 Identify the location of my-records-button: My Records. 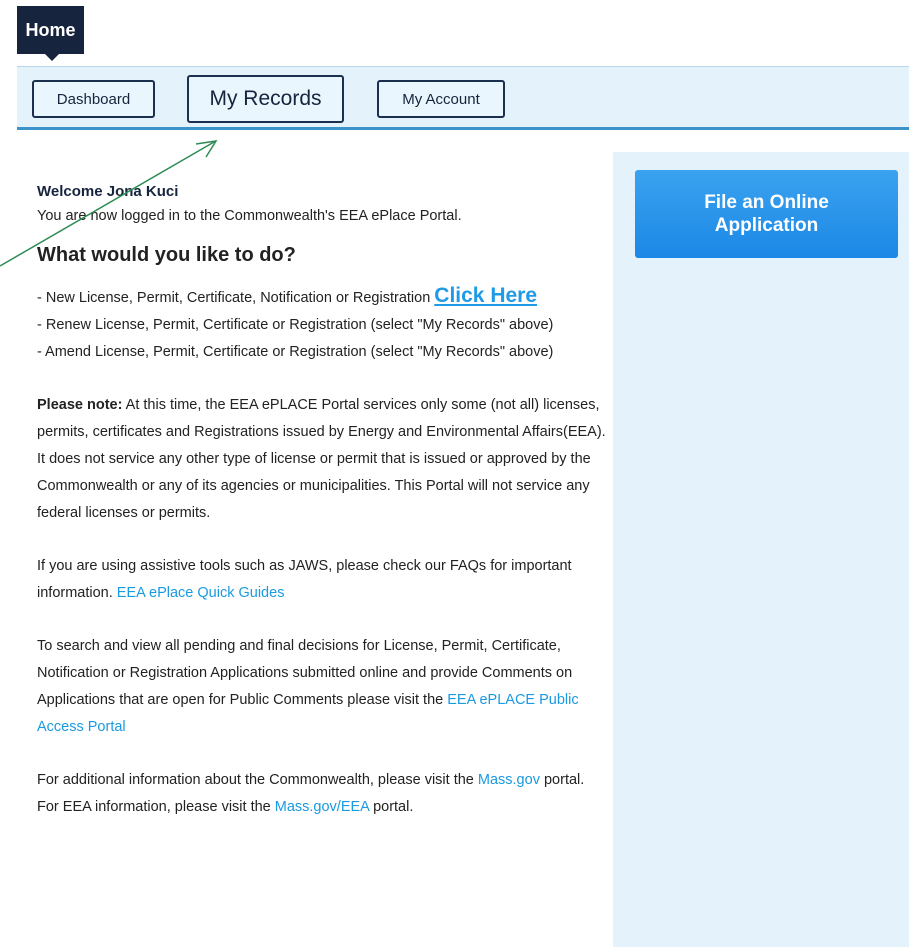
(265, 99).